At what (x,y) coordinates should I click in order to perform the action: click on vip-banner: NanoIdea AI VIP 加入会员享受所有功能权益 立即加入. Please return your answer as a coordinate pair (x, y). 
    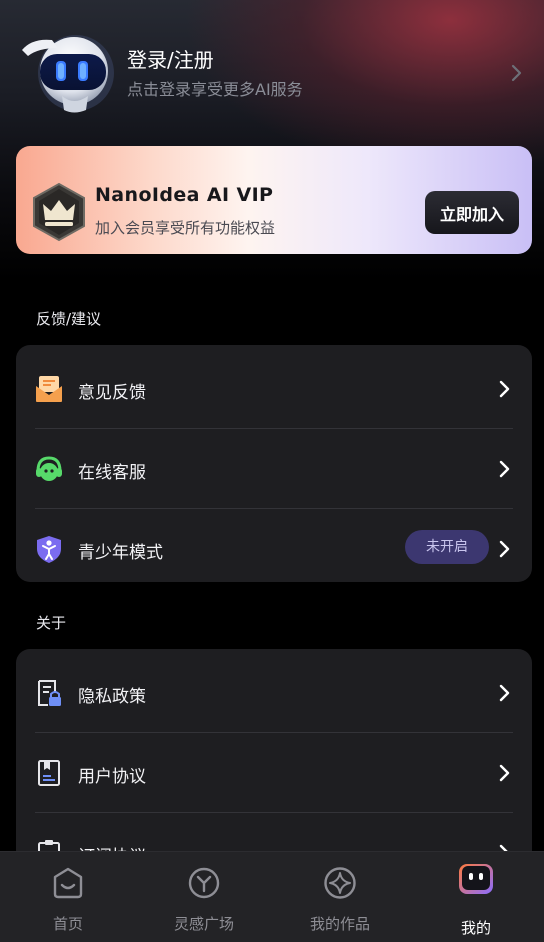
    Looking at the image, I should click on (274, 200).